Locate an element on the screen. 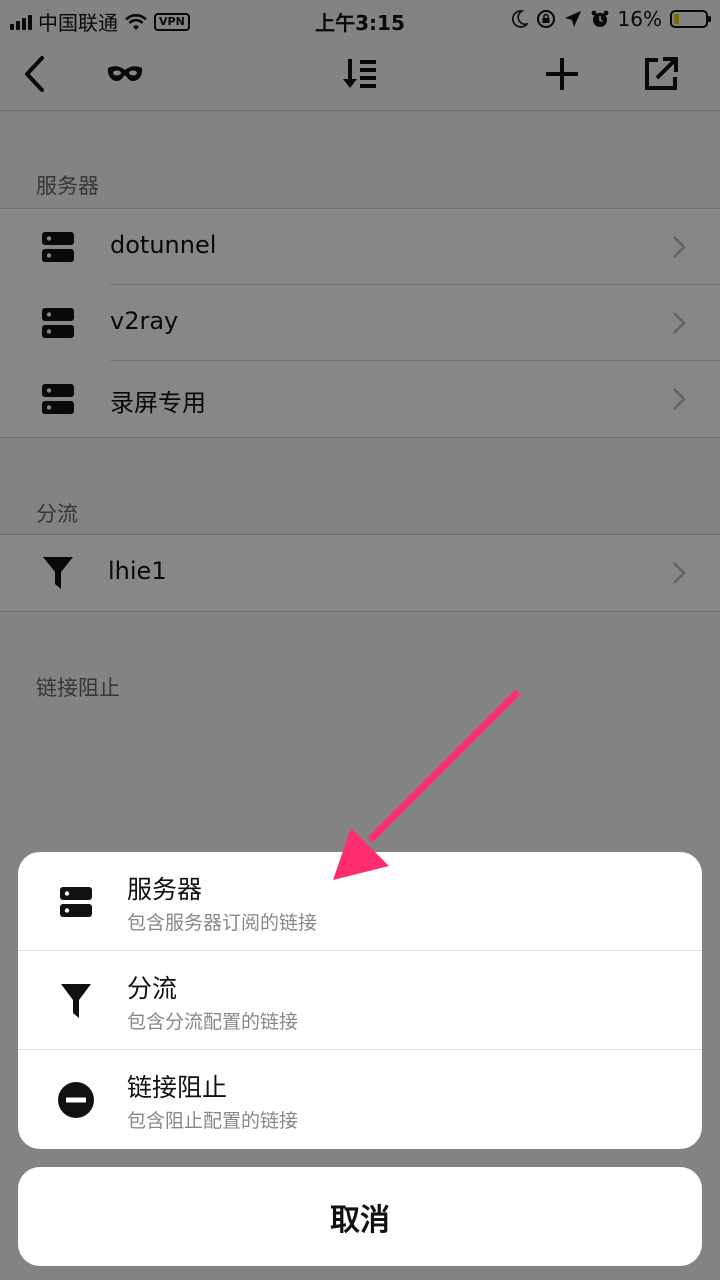  action-subtitle: 包含分流配置的链接 is located at coordinates (213, 1022).